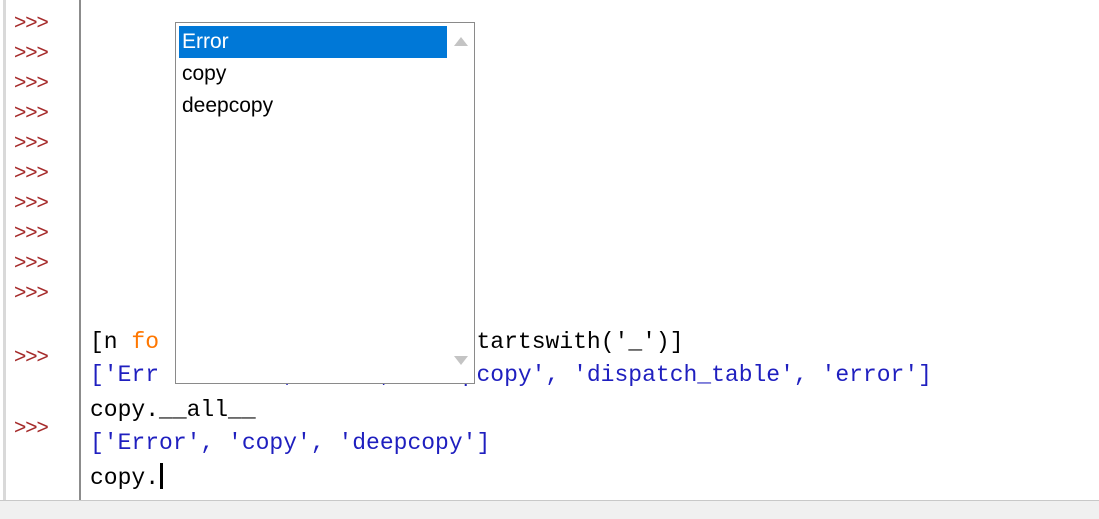 The height and width of the screenshot is (519, 1099). Describe the element at coordinates (313, 42) in the screenshot. I see `autocomplete-item-error: Error` at that location.